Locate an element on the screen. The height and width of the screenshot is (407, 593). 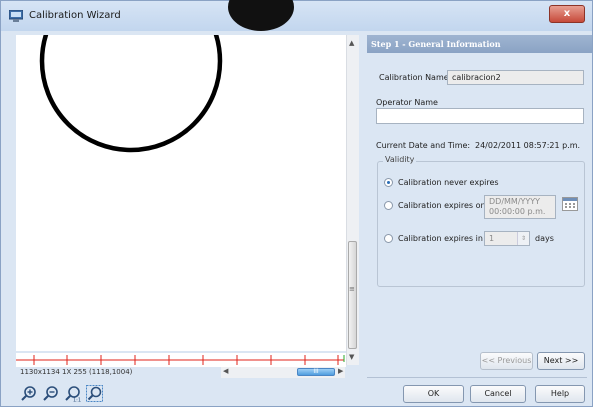
ok-button: OK is located at coordinates (433, 394).